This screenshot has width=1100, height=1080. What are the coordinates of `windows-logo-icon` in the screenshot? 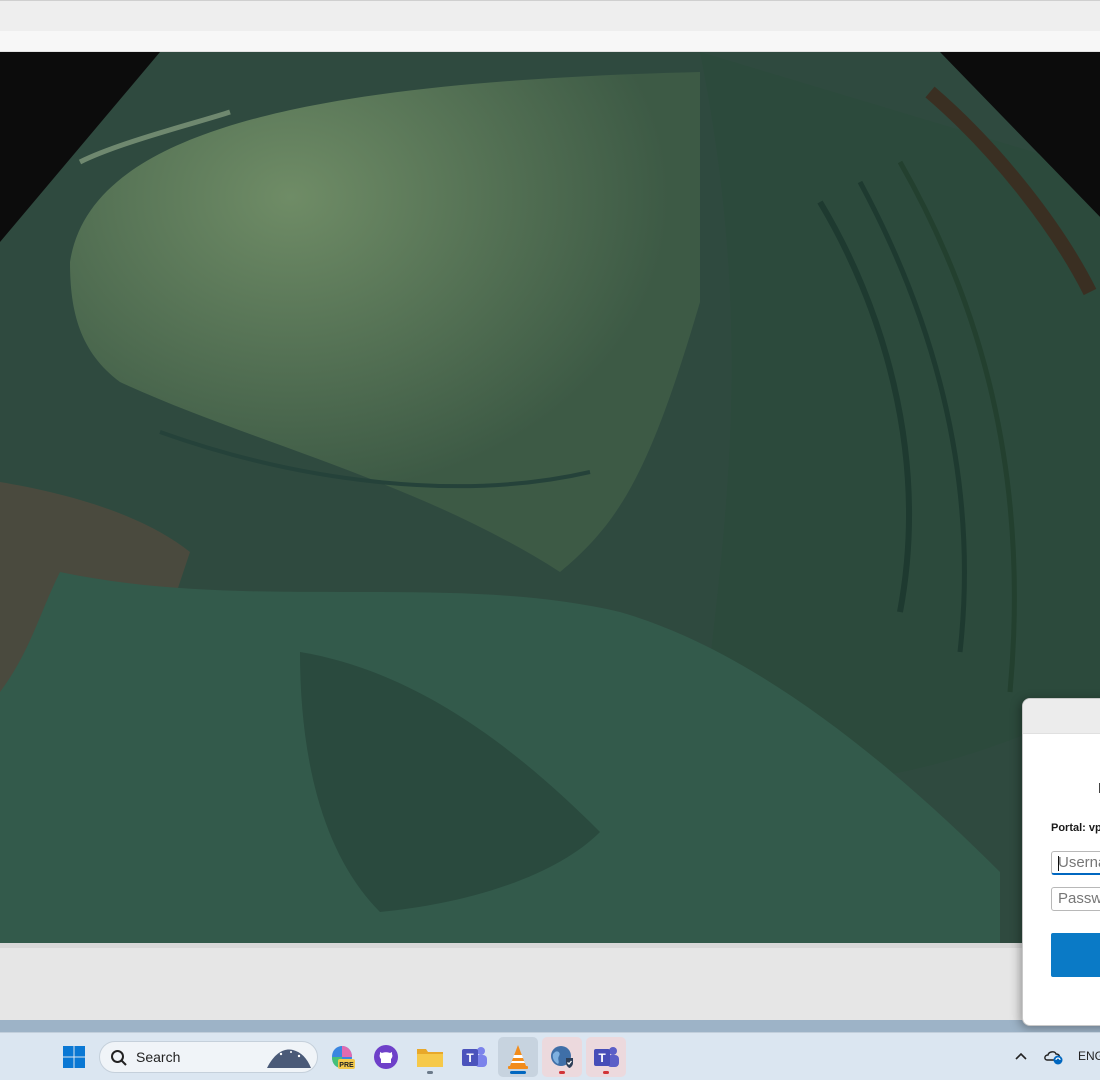 It's located at (74, 1057).